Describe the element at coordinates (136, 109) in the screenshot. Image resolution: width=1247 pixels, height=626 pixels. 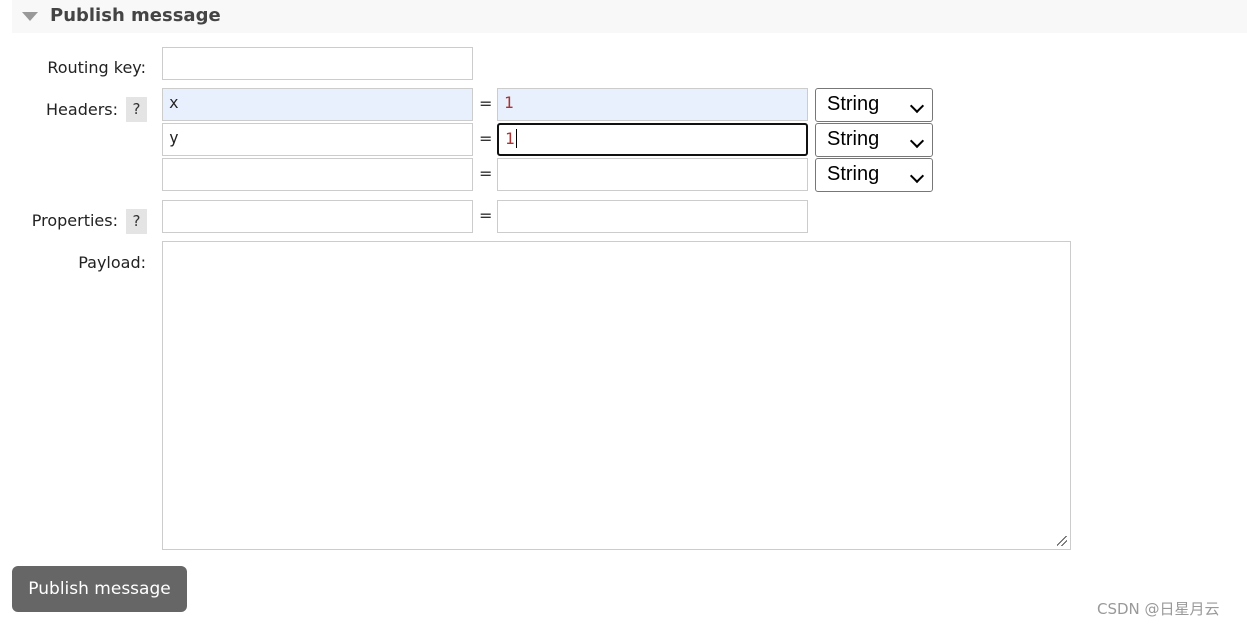
I see `headers-help-button: ?` at that location.